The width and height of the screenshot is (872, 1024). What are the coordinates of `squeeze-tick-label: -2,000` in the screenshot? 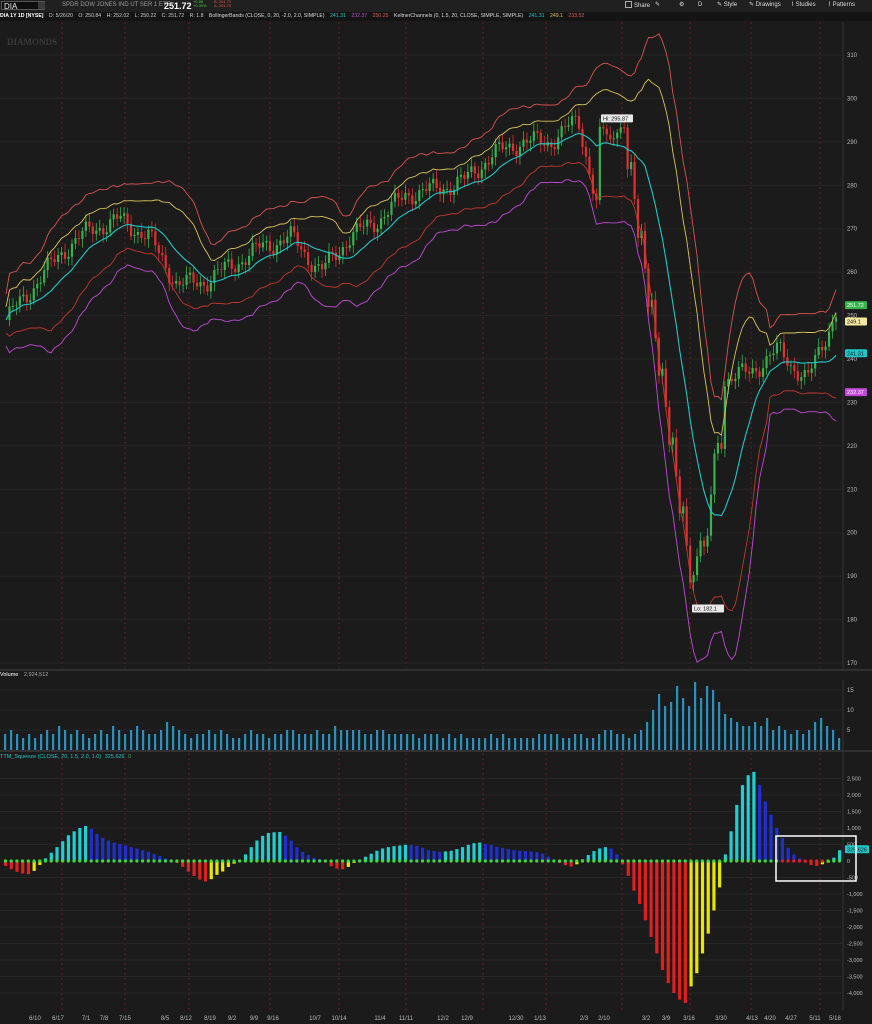 It's located at (855, 928).